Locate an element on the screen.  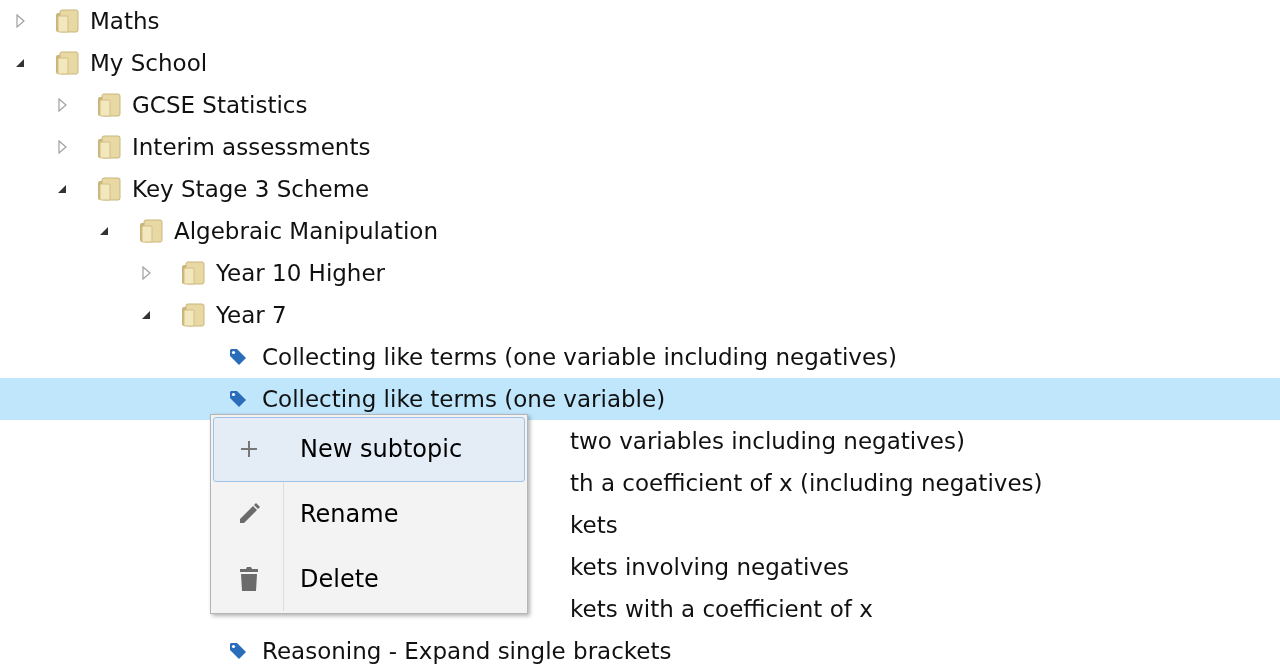
tree-item: Collecting like terms (one variable) is located at coordinates (464, 399).